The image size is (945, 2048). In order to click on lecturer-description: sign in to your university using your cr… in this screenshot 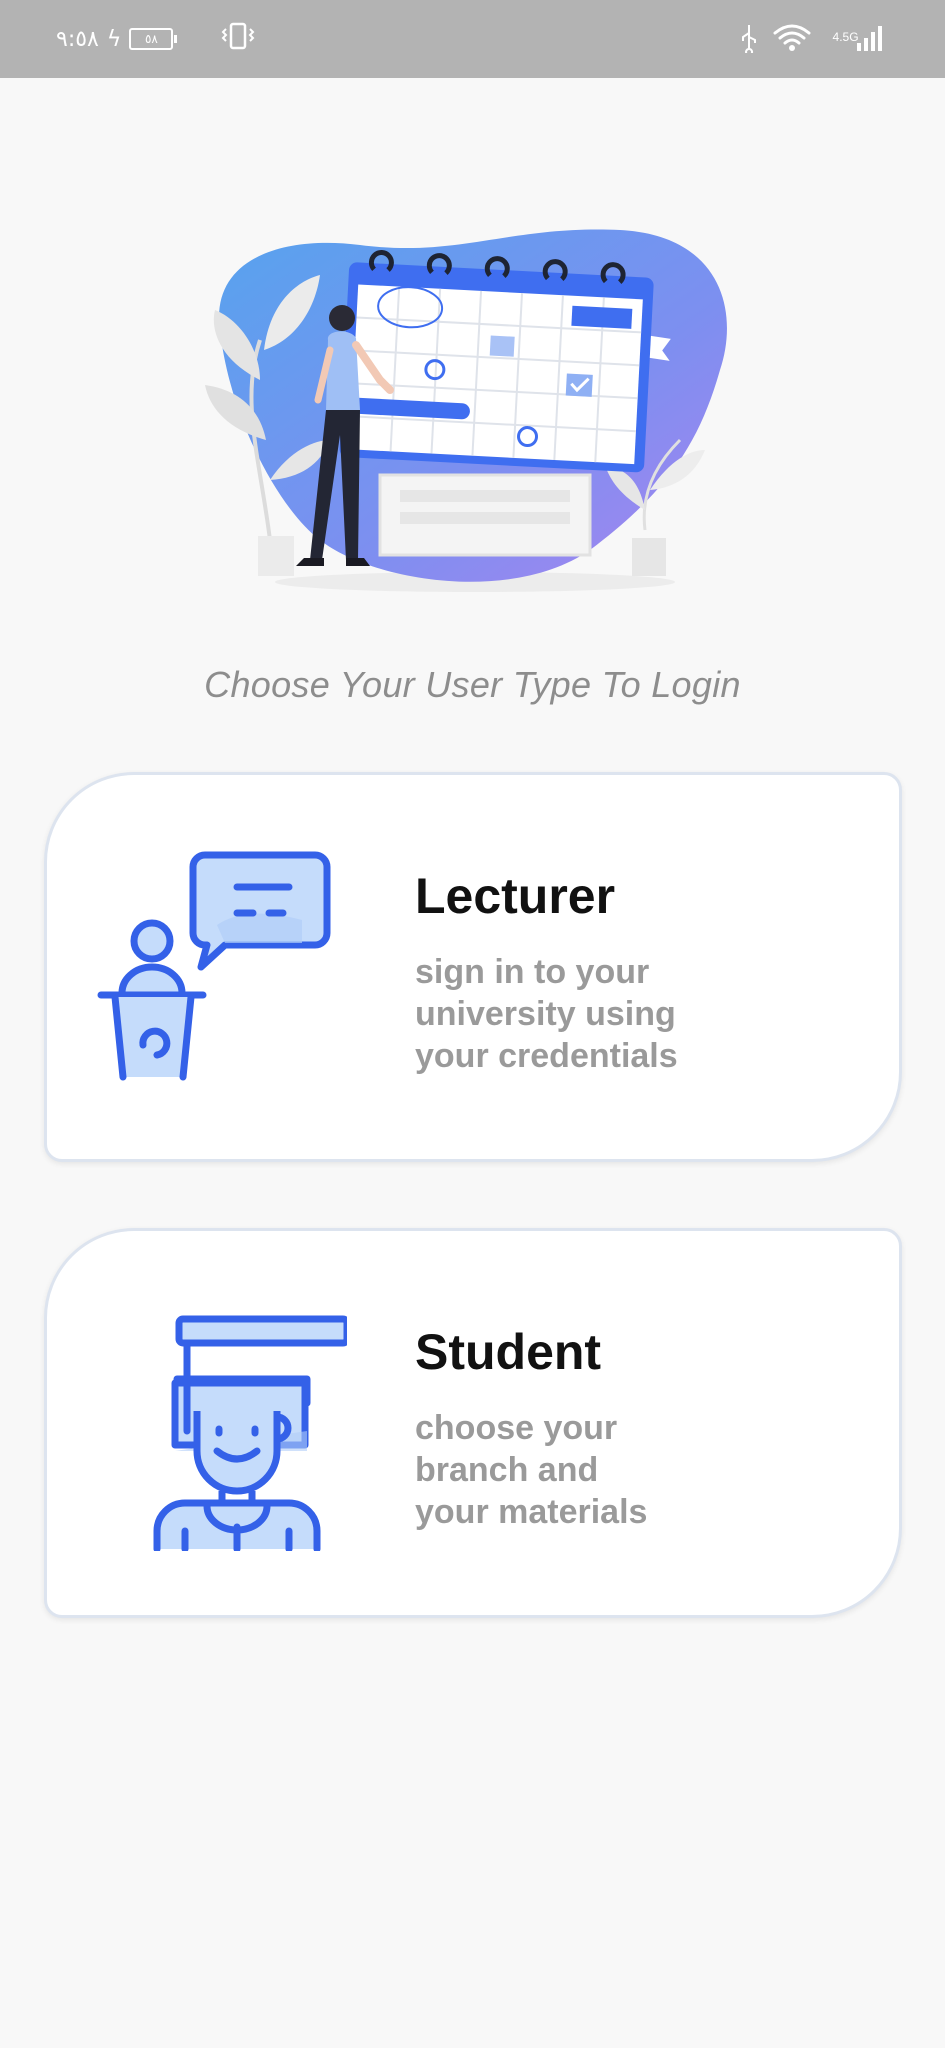, I will do `click(546, 1014)`.